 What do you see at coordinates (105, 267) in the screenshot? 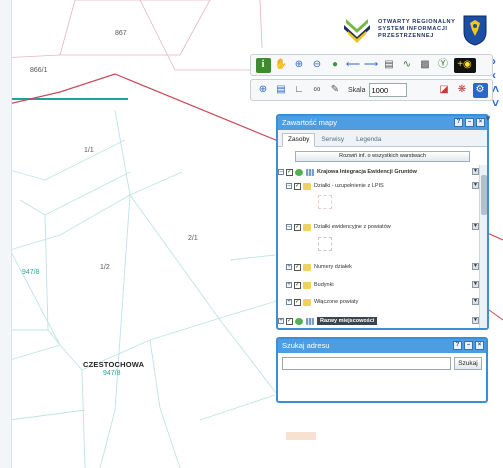
I see `parcel-label: 1/2` at bounding box center [105, 267].